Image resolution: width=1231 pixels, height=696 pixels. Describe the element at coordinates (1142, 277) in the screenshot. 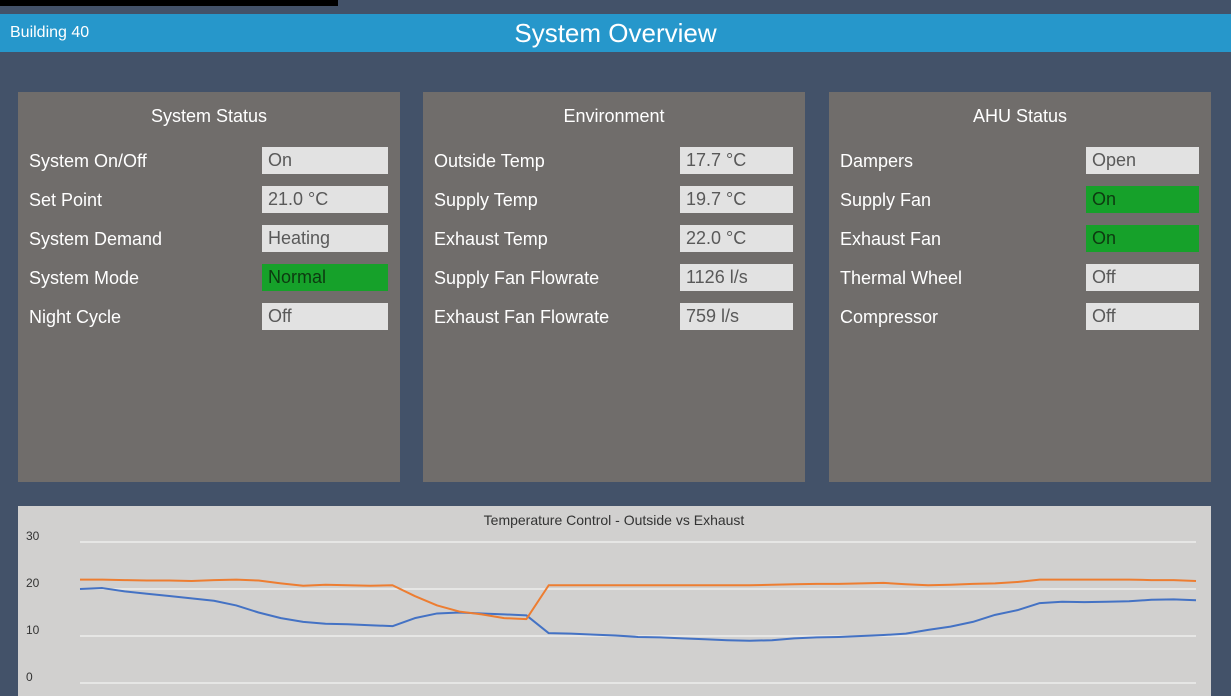

I see `thermal-wheel-value: Off` at that location.